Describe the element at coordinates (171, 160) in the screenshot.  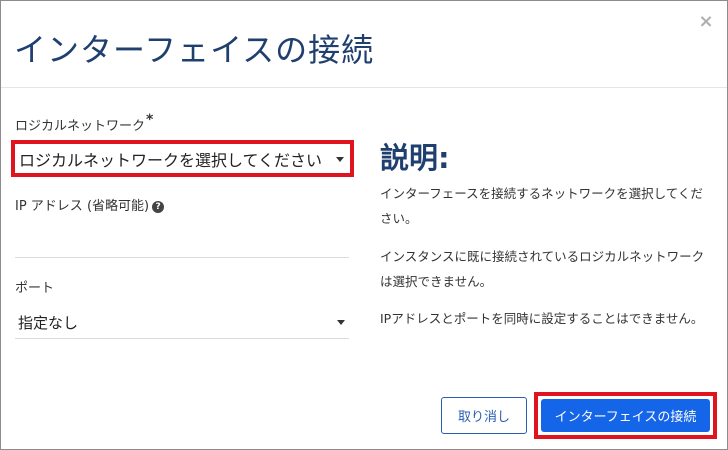
I see `network-select-value: ロジカルネットワークを選択してください` at that location.